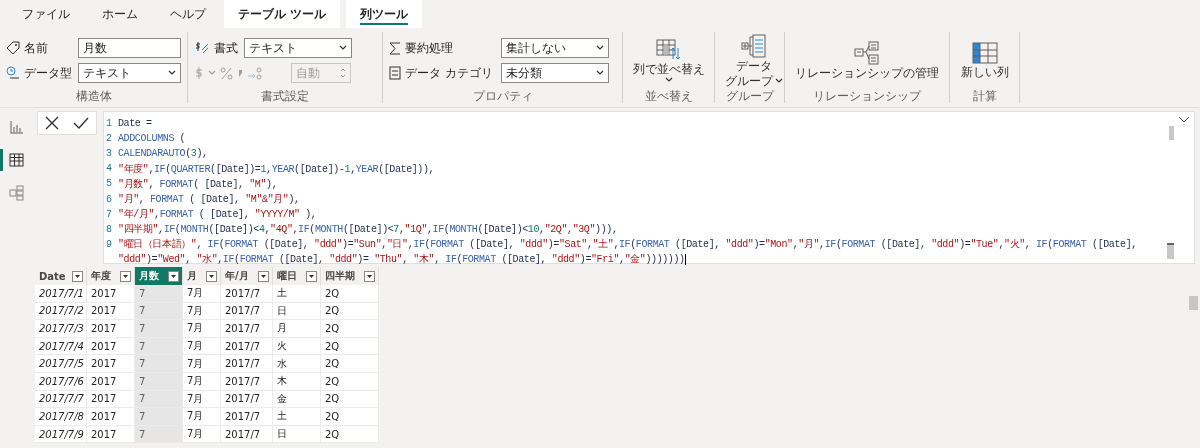  What do you see at coordinates (368, 229) in the screenshot?
I see `code-line: "四半期",IF(MONTH([Date])<4,"4Q",IF(MONTH([Date])<7,"1Q",IF(MONTH([Date])<10,"2Q","3Q"))),` at bounding box center [368, 229].